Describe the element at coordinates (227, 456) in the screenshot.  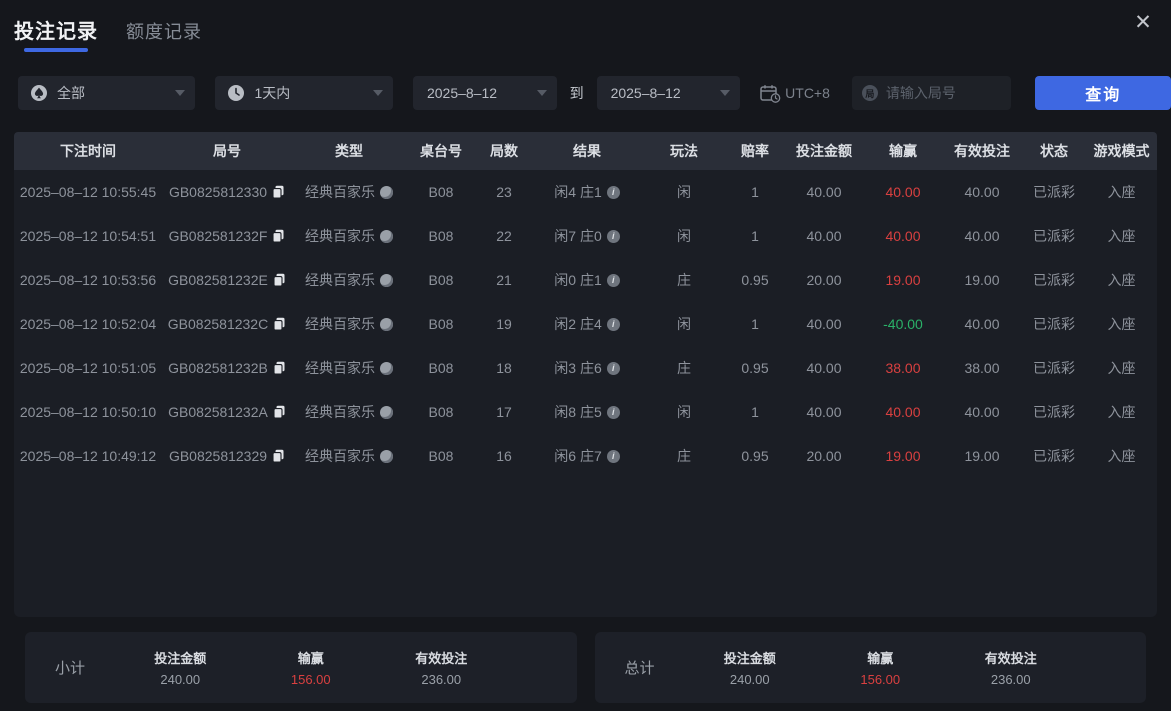
I see `round-id-cell: GB0825812329` at that location.